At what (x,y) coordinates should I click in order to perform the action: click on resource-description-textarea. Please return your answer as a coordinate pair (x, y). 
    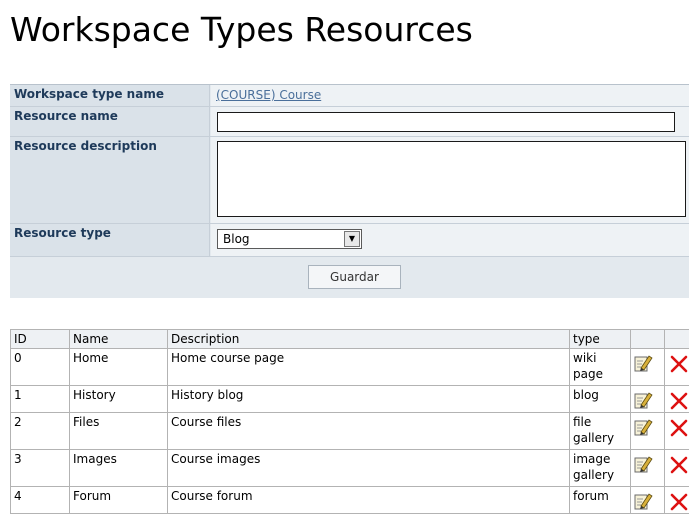
    Looking at the image, I should click on (451, 179).